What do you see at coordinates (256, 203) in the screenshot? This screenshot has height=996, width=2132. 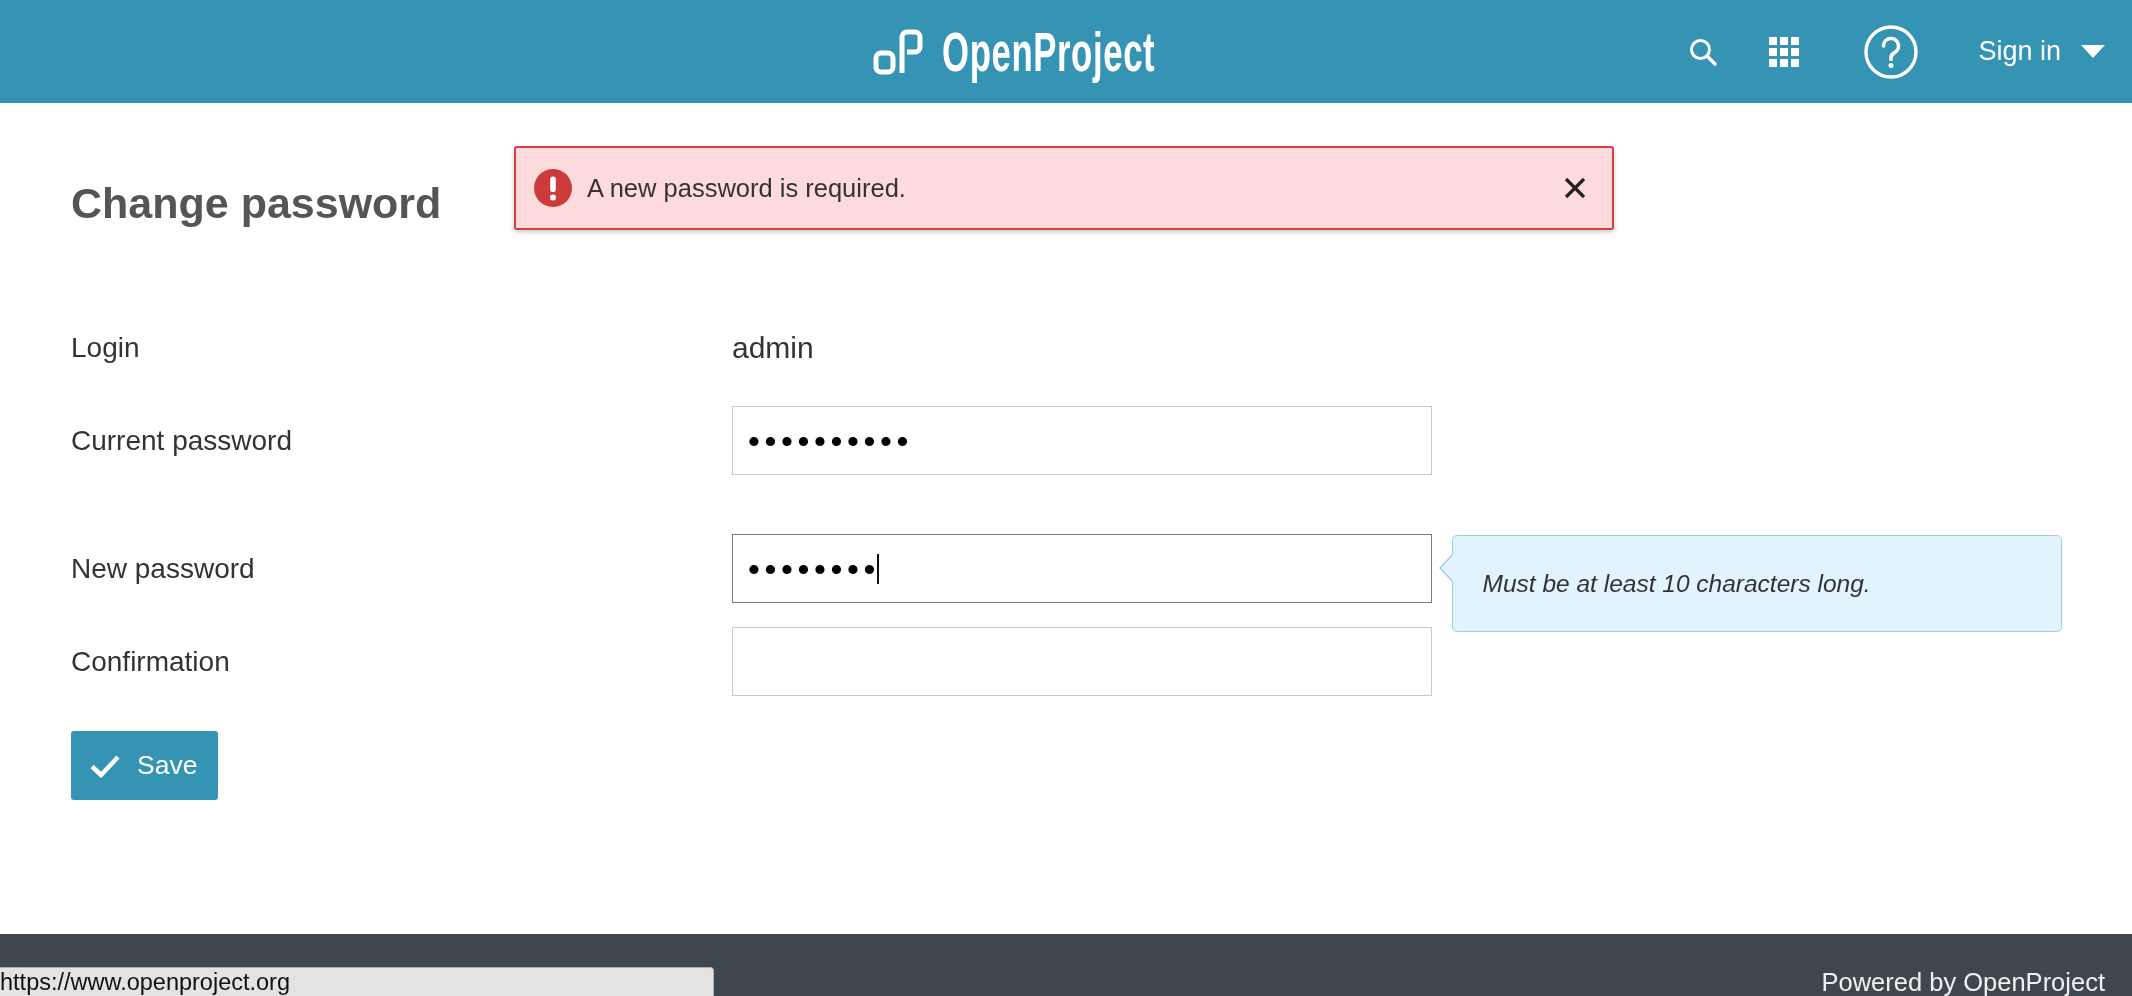 I see `page-title: Change password` at bounding box center [256, 203].